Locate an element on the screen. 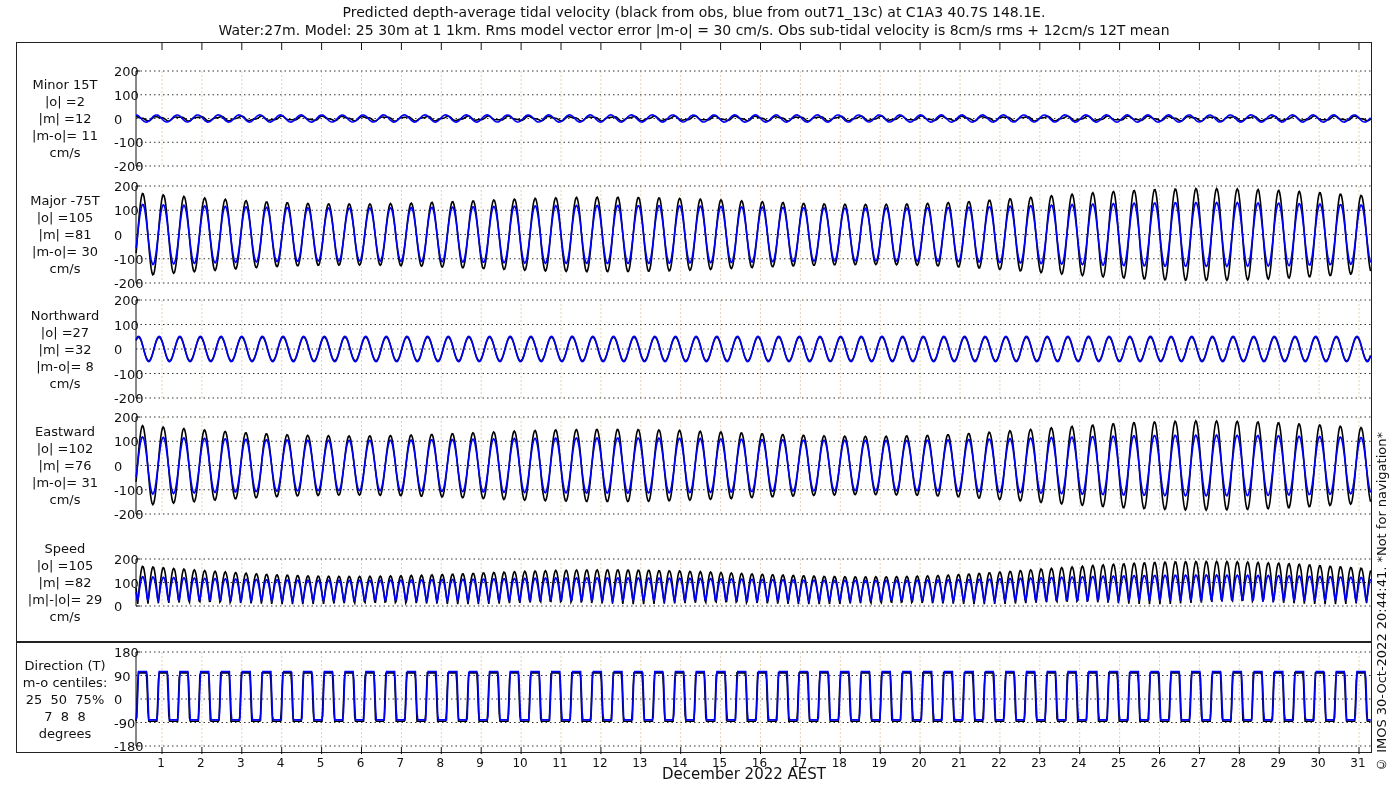  panel-label: Direction (T) is located at coordinates (65, 665).